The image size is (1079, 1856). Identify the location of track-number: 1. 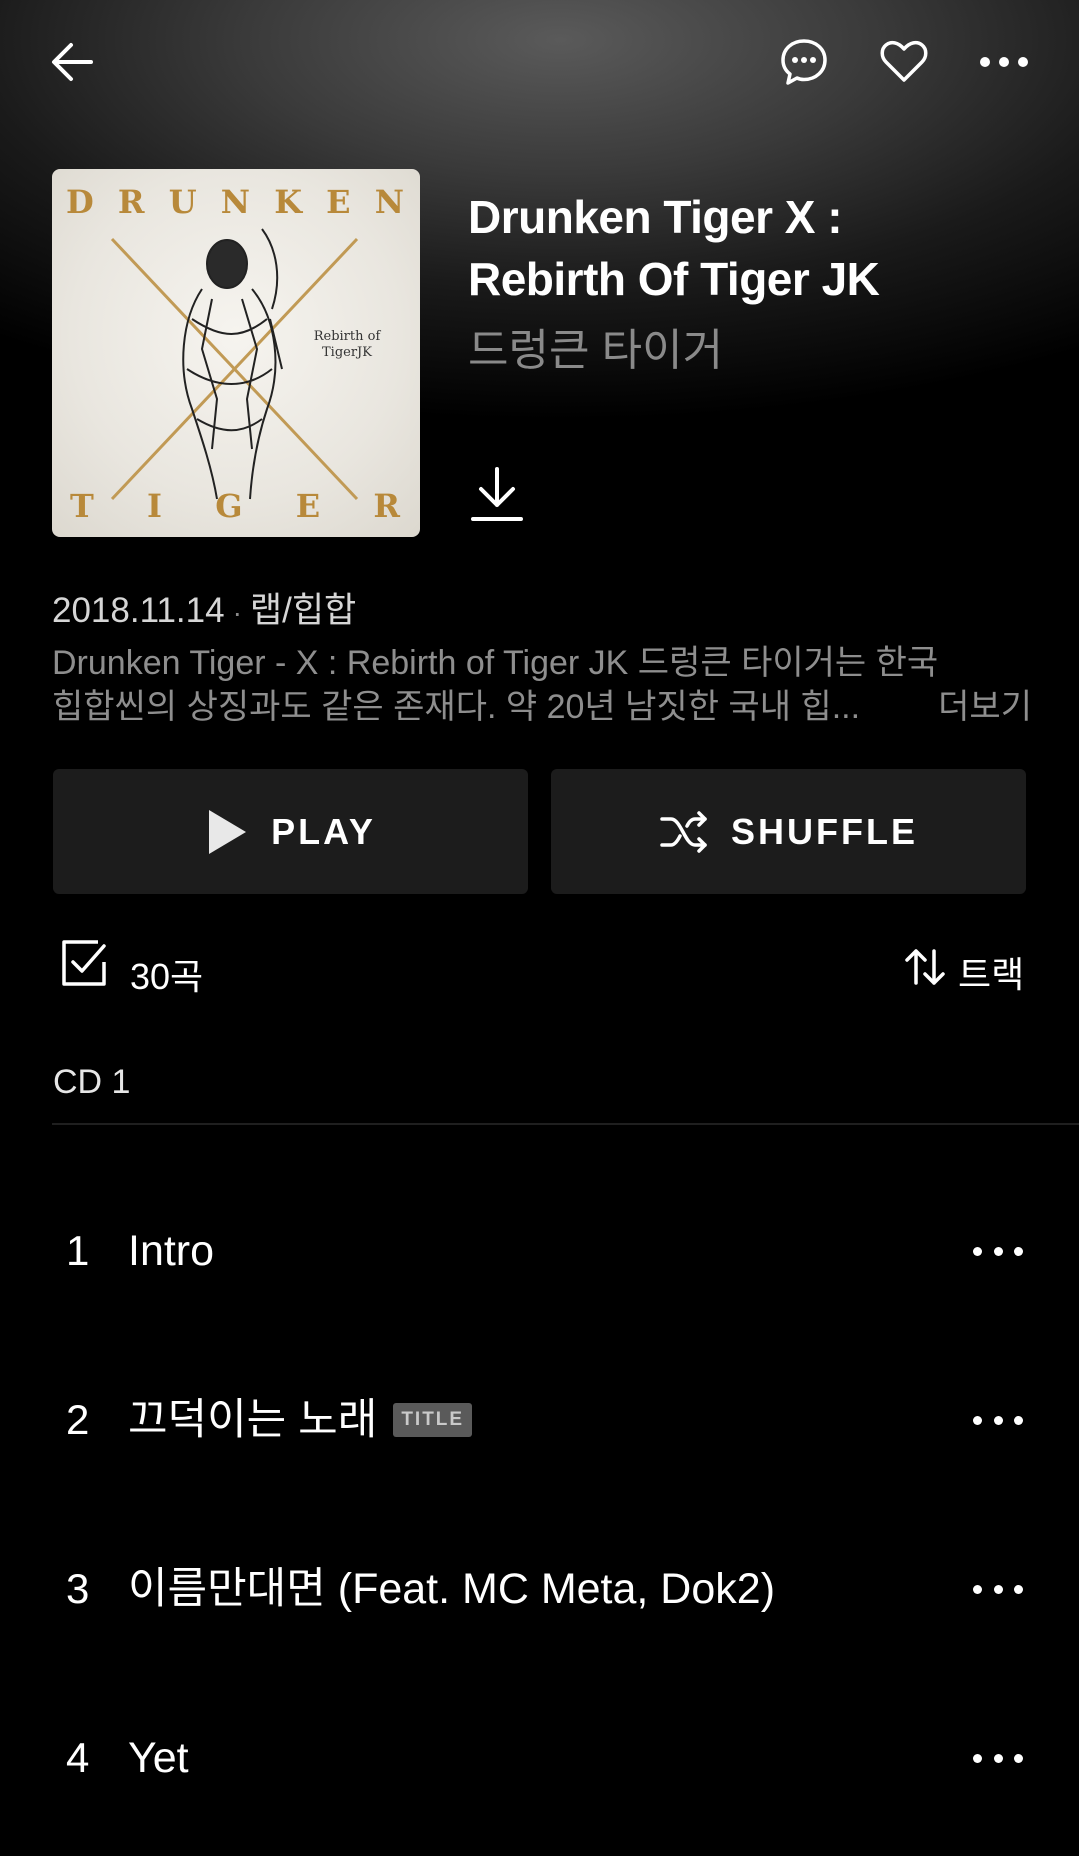
(78, 1250).